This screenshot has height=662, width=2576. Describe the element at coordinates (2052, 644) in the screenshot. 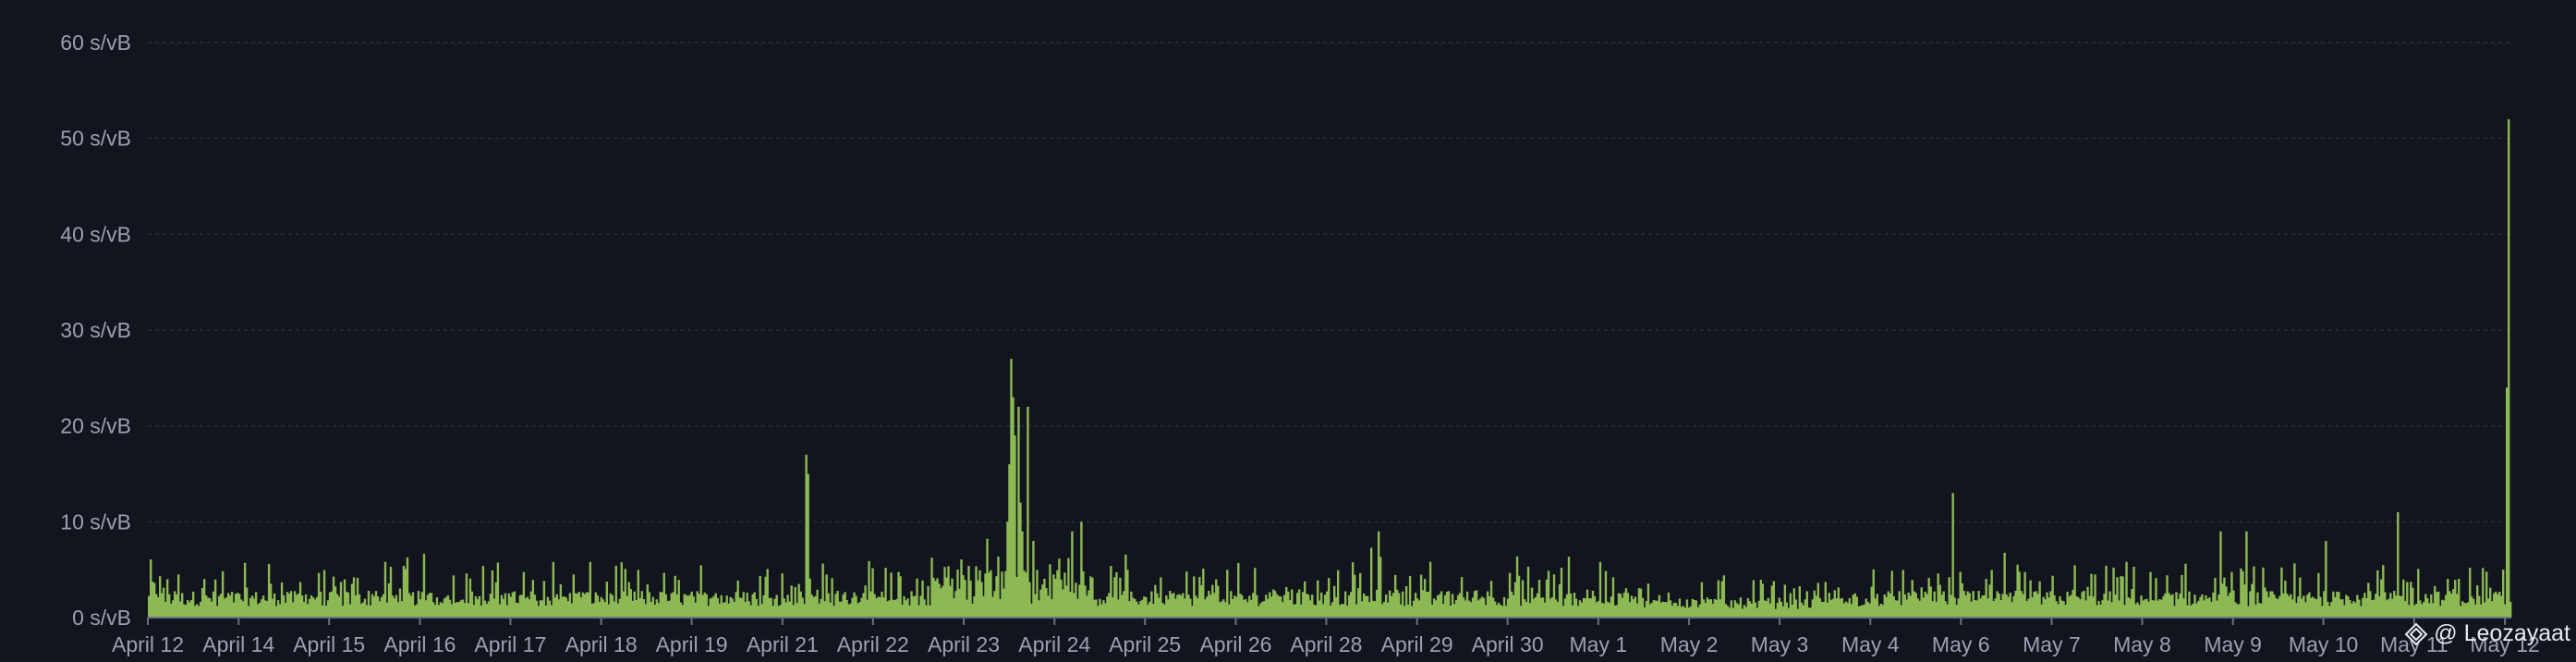

I see `x-tick-label: May 7` at that location.